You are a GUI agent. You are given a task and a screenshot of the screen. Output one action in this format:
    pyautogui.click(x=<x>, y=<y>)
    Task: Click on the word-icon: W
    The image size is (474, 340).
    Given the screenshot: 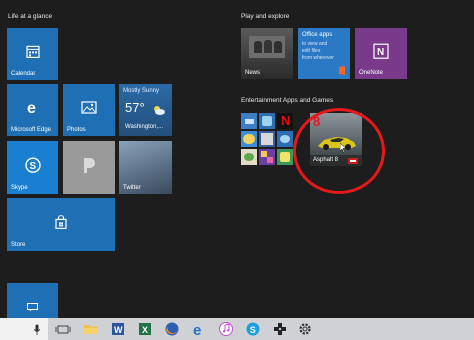 What is the action you would take?
    pyautogui.click(x=118, y=329)
    